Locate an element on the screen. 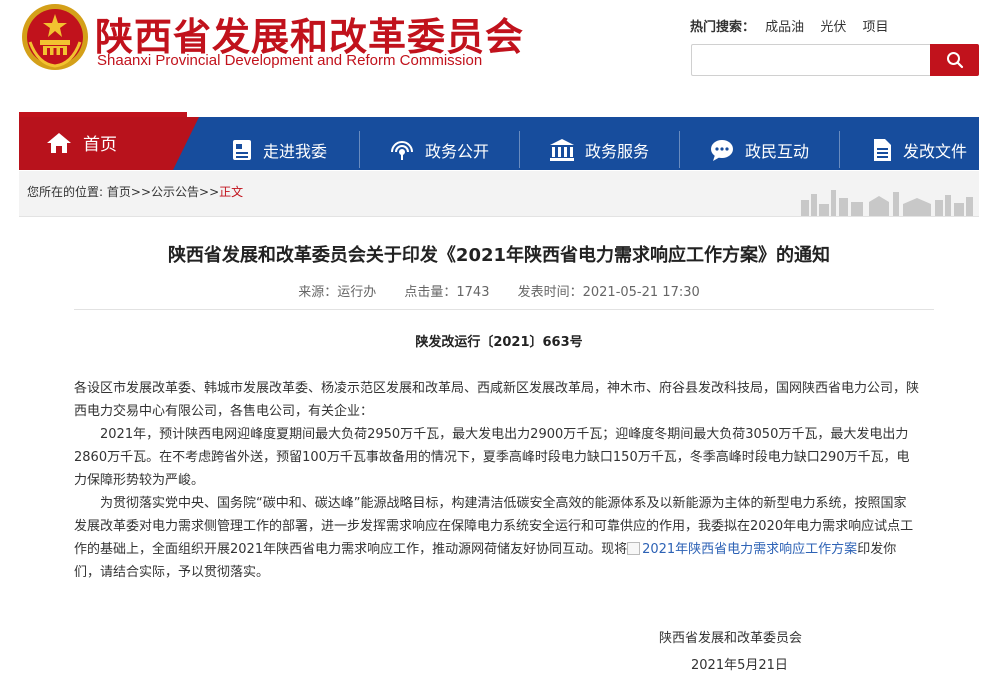  national-emblem-icon is located at coordinates (55, 37).